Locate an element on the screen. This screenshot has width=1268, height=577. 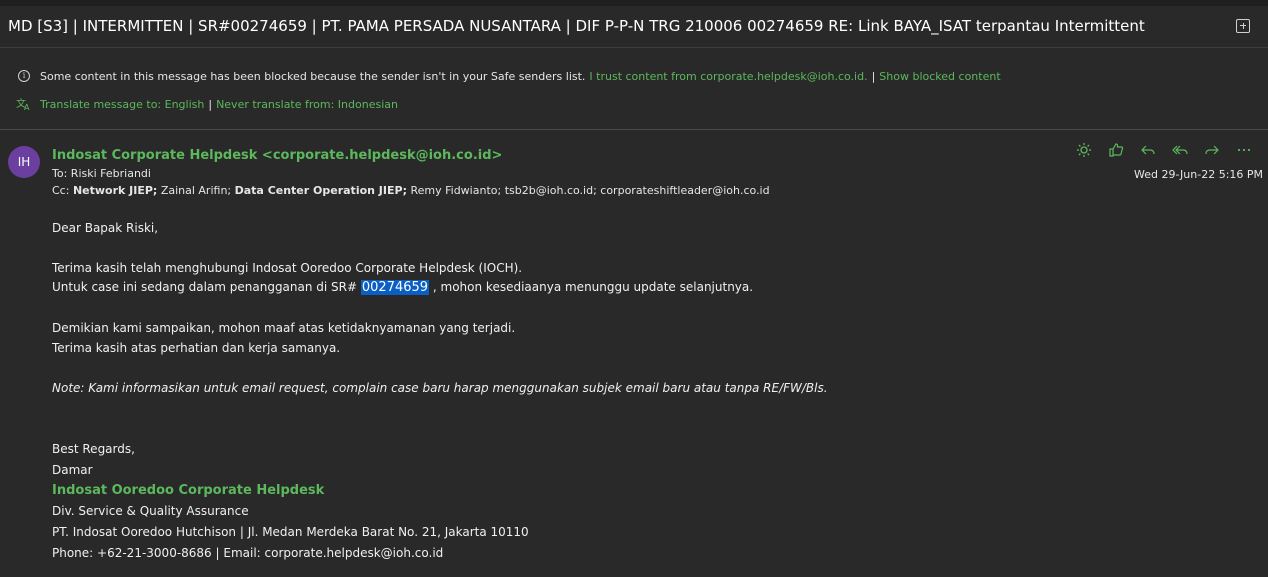
signature-division: Div. Service & Quality Assurance is located at coordinates (150, 511).